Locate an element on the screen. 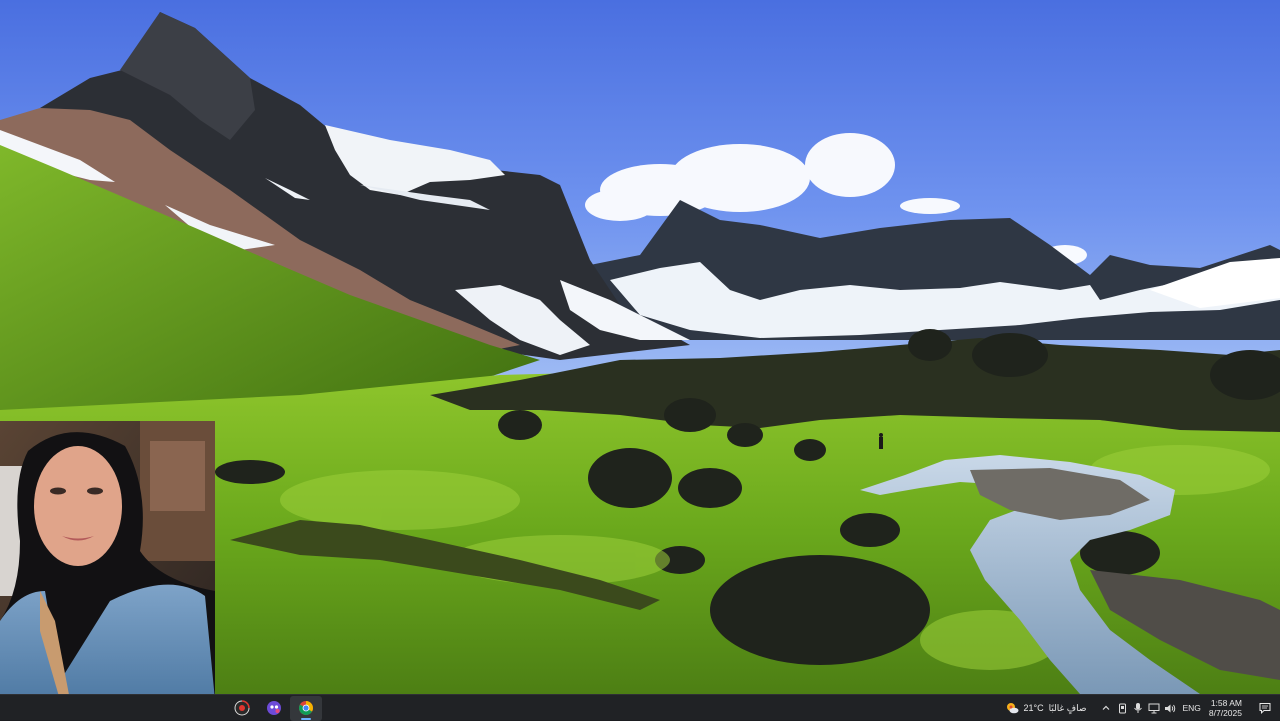 The image size is (1280, 721). purple-app-icon is located at coordinates (274, 708).